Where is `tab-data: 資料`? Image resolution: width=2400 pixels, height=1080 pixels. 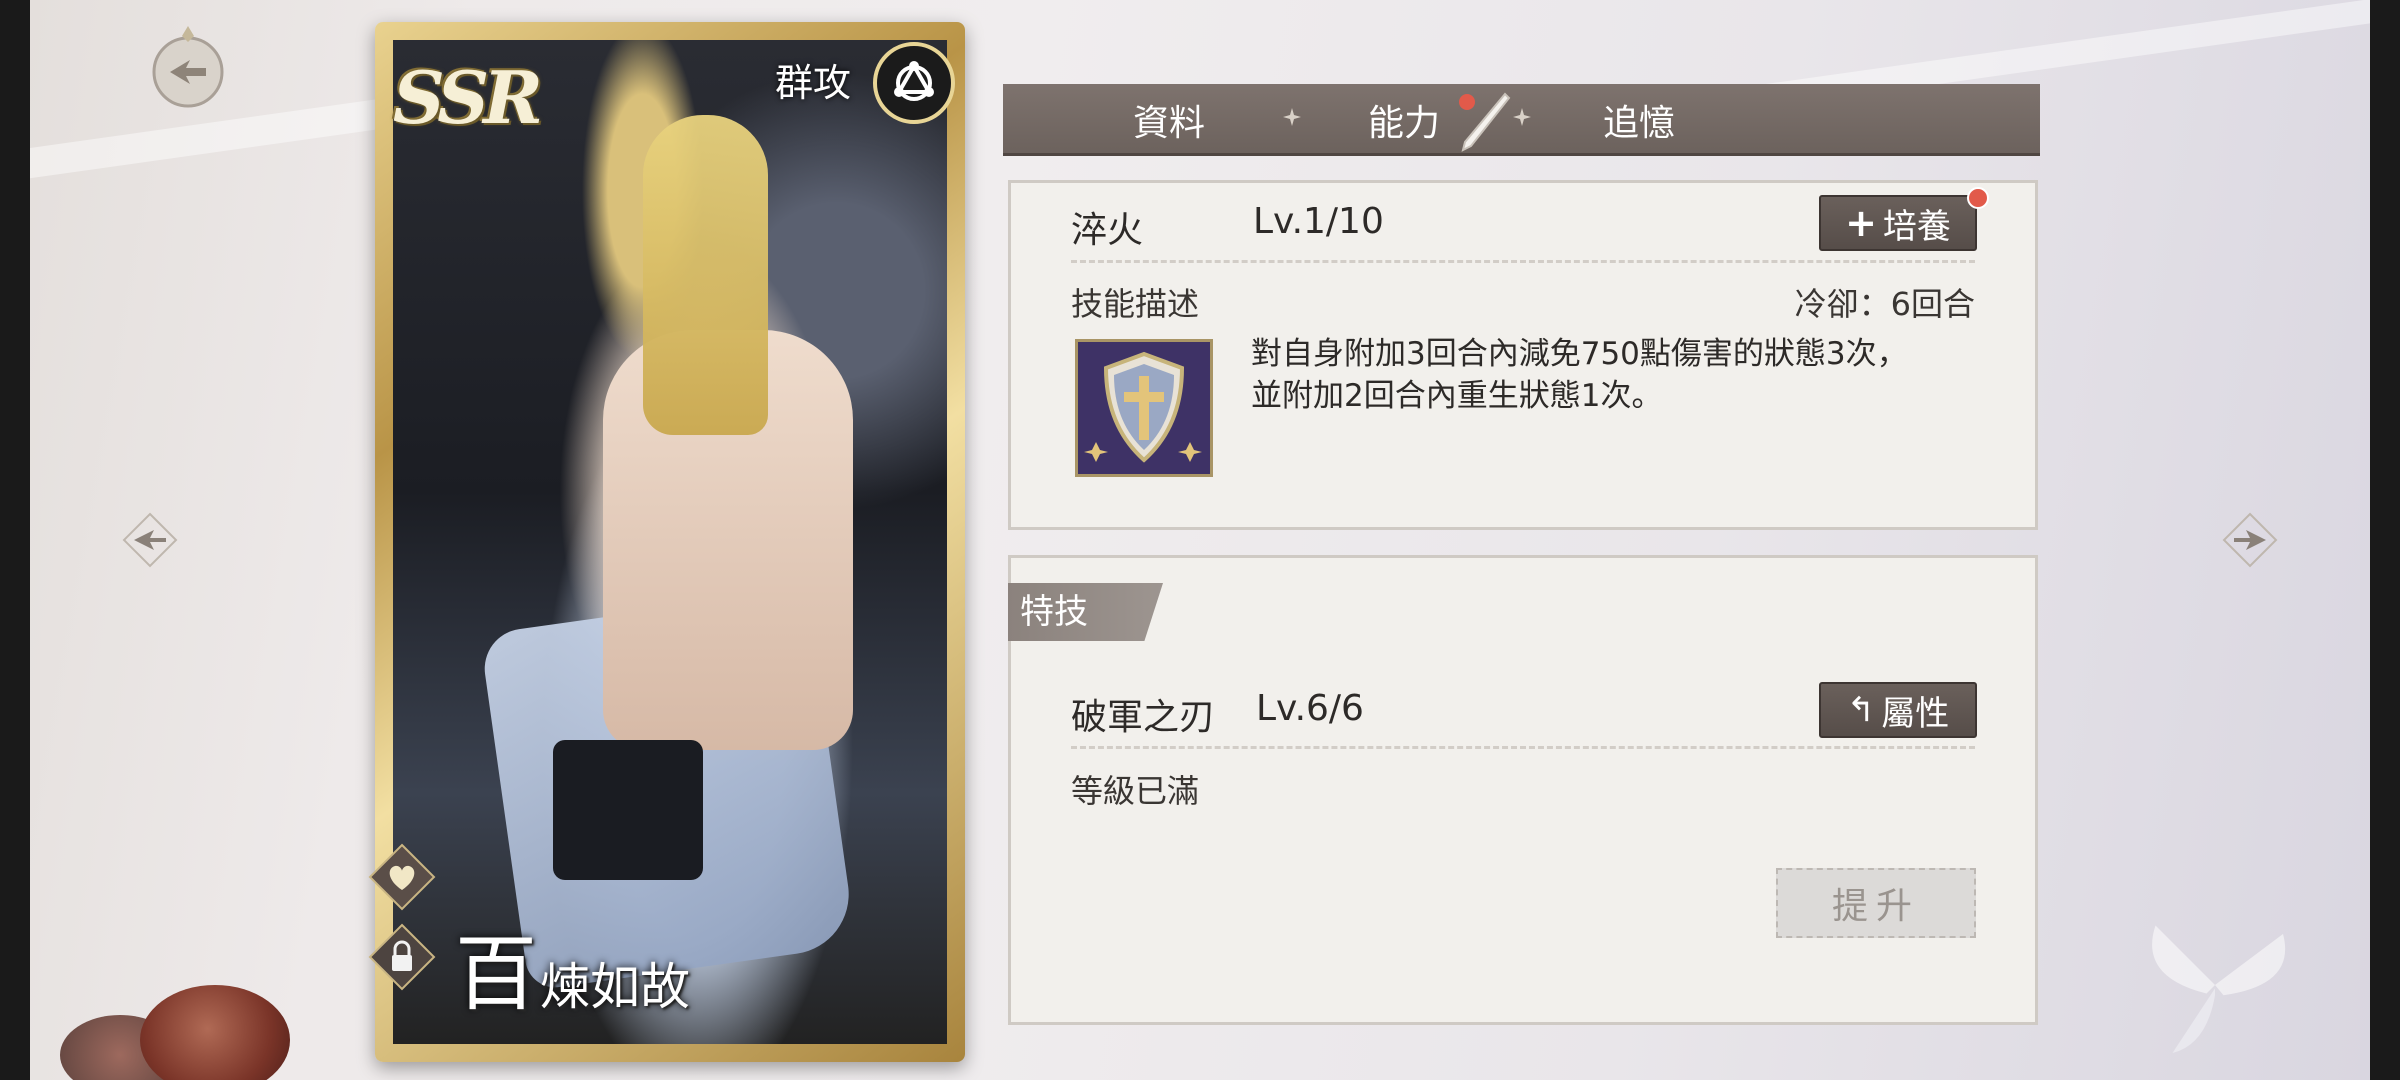 tab-data: 資料 is located at coordinates (1169, 120).